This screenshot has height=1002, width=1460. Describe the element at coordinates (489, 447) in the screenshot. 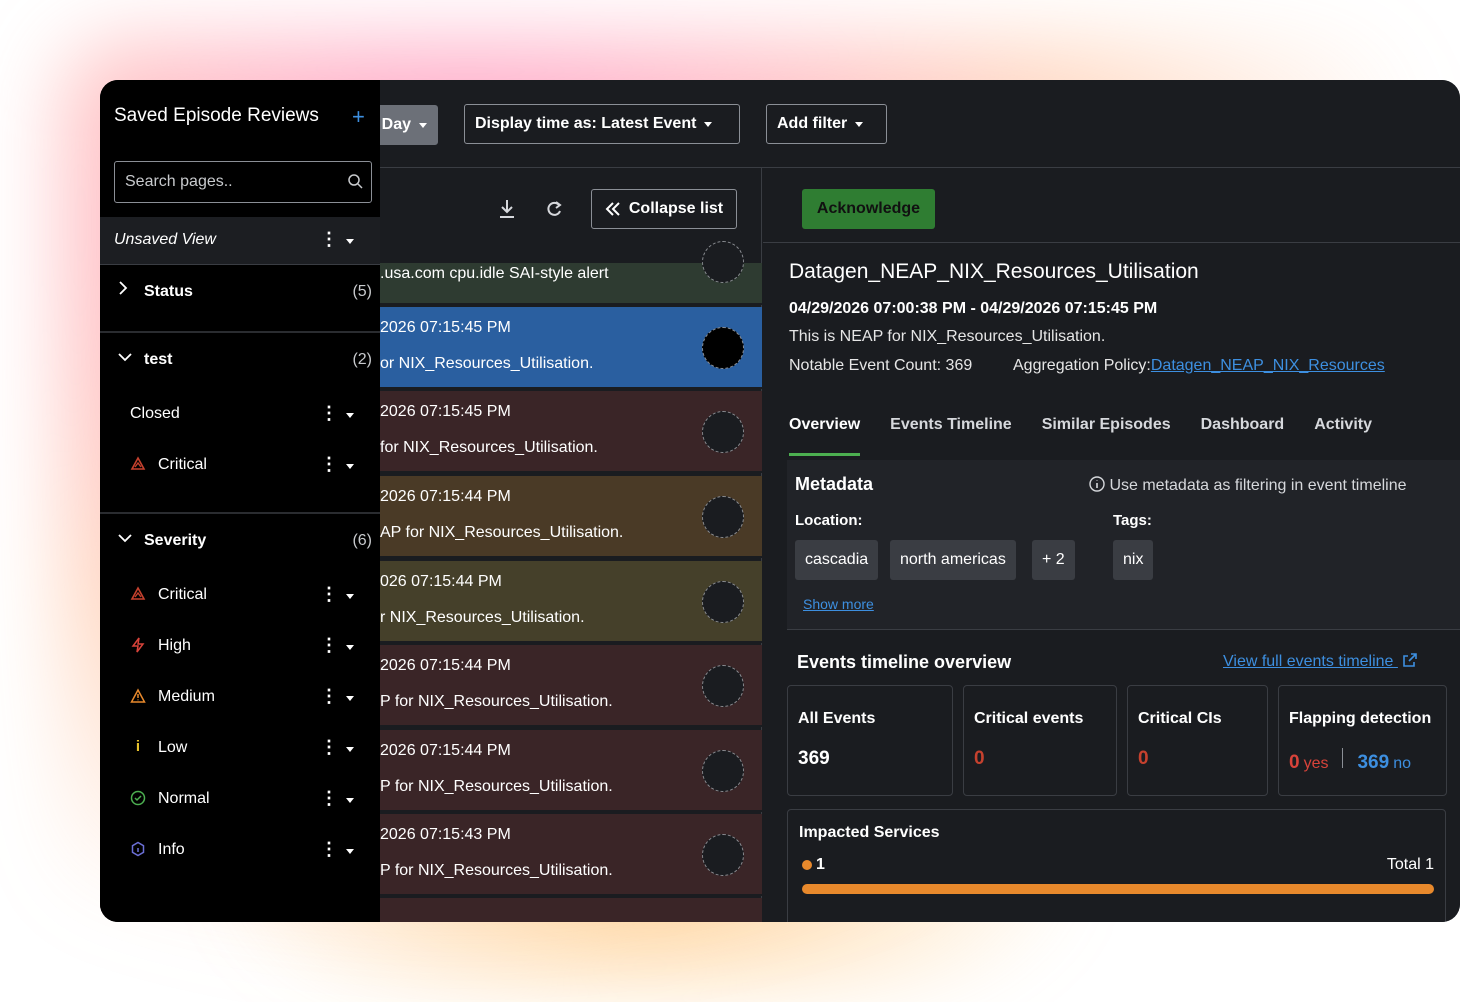

I see `episode-row-desc: for NIX_Resources_Utilisation.` at that location.